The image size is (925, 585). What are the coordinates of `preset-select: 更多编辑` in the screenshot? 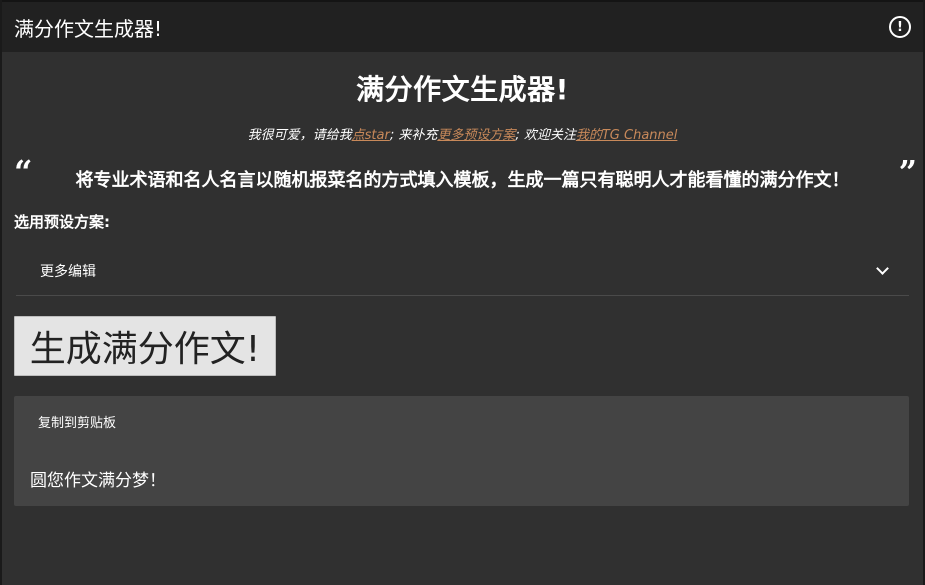 It's located at (462, 271).